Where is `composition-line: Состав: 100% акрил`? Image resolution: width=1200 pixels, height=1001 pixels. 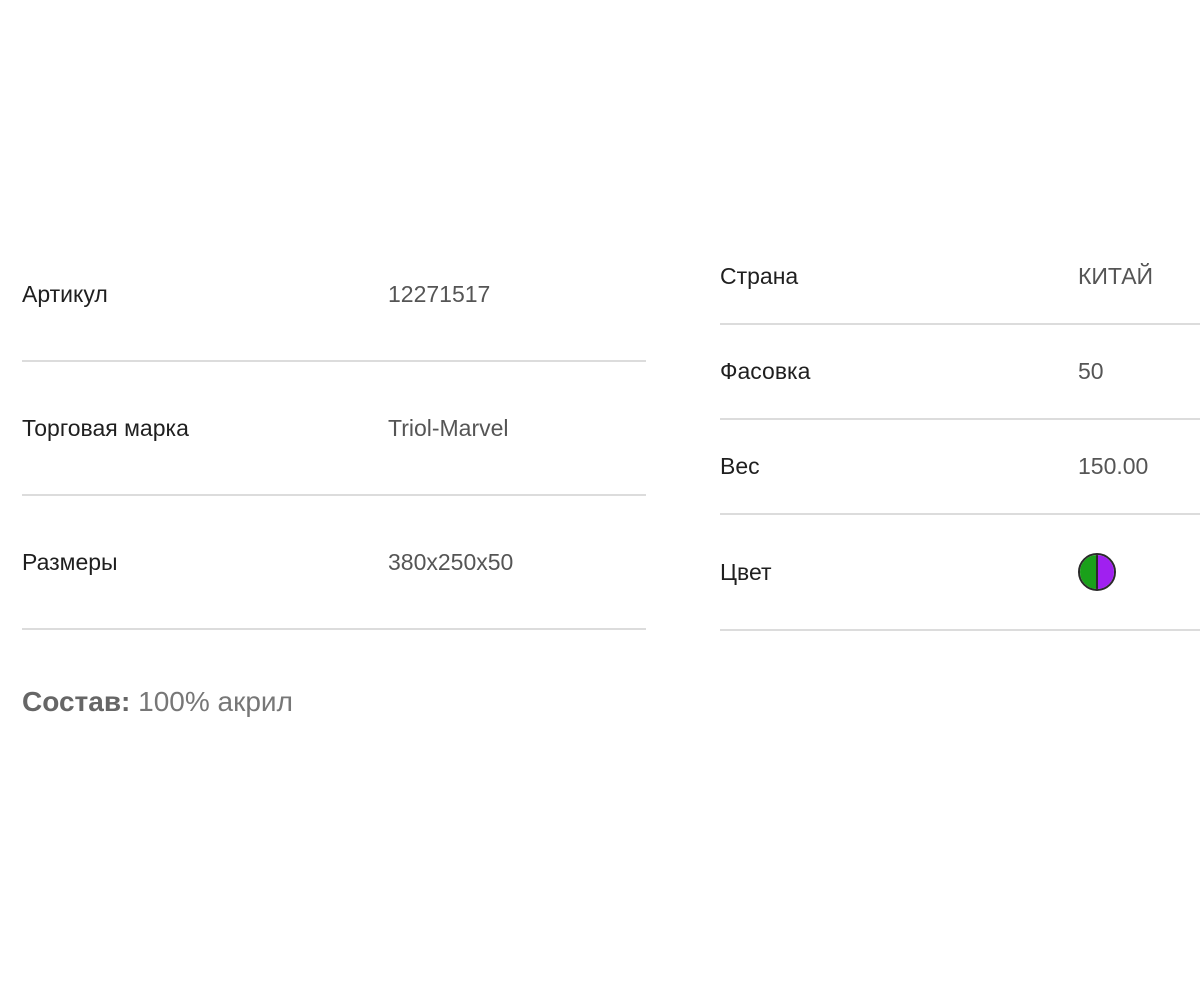 composition-line: Состав: 100% акрил is located at coordinates (157, 702).